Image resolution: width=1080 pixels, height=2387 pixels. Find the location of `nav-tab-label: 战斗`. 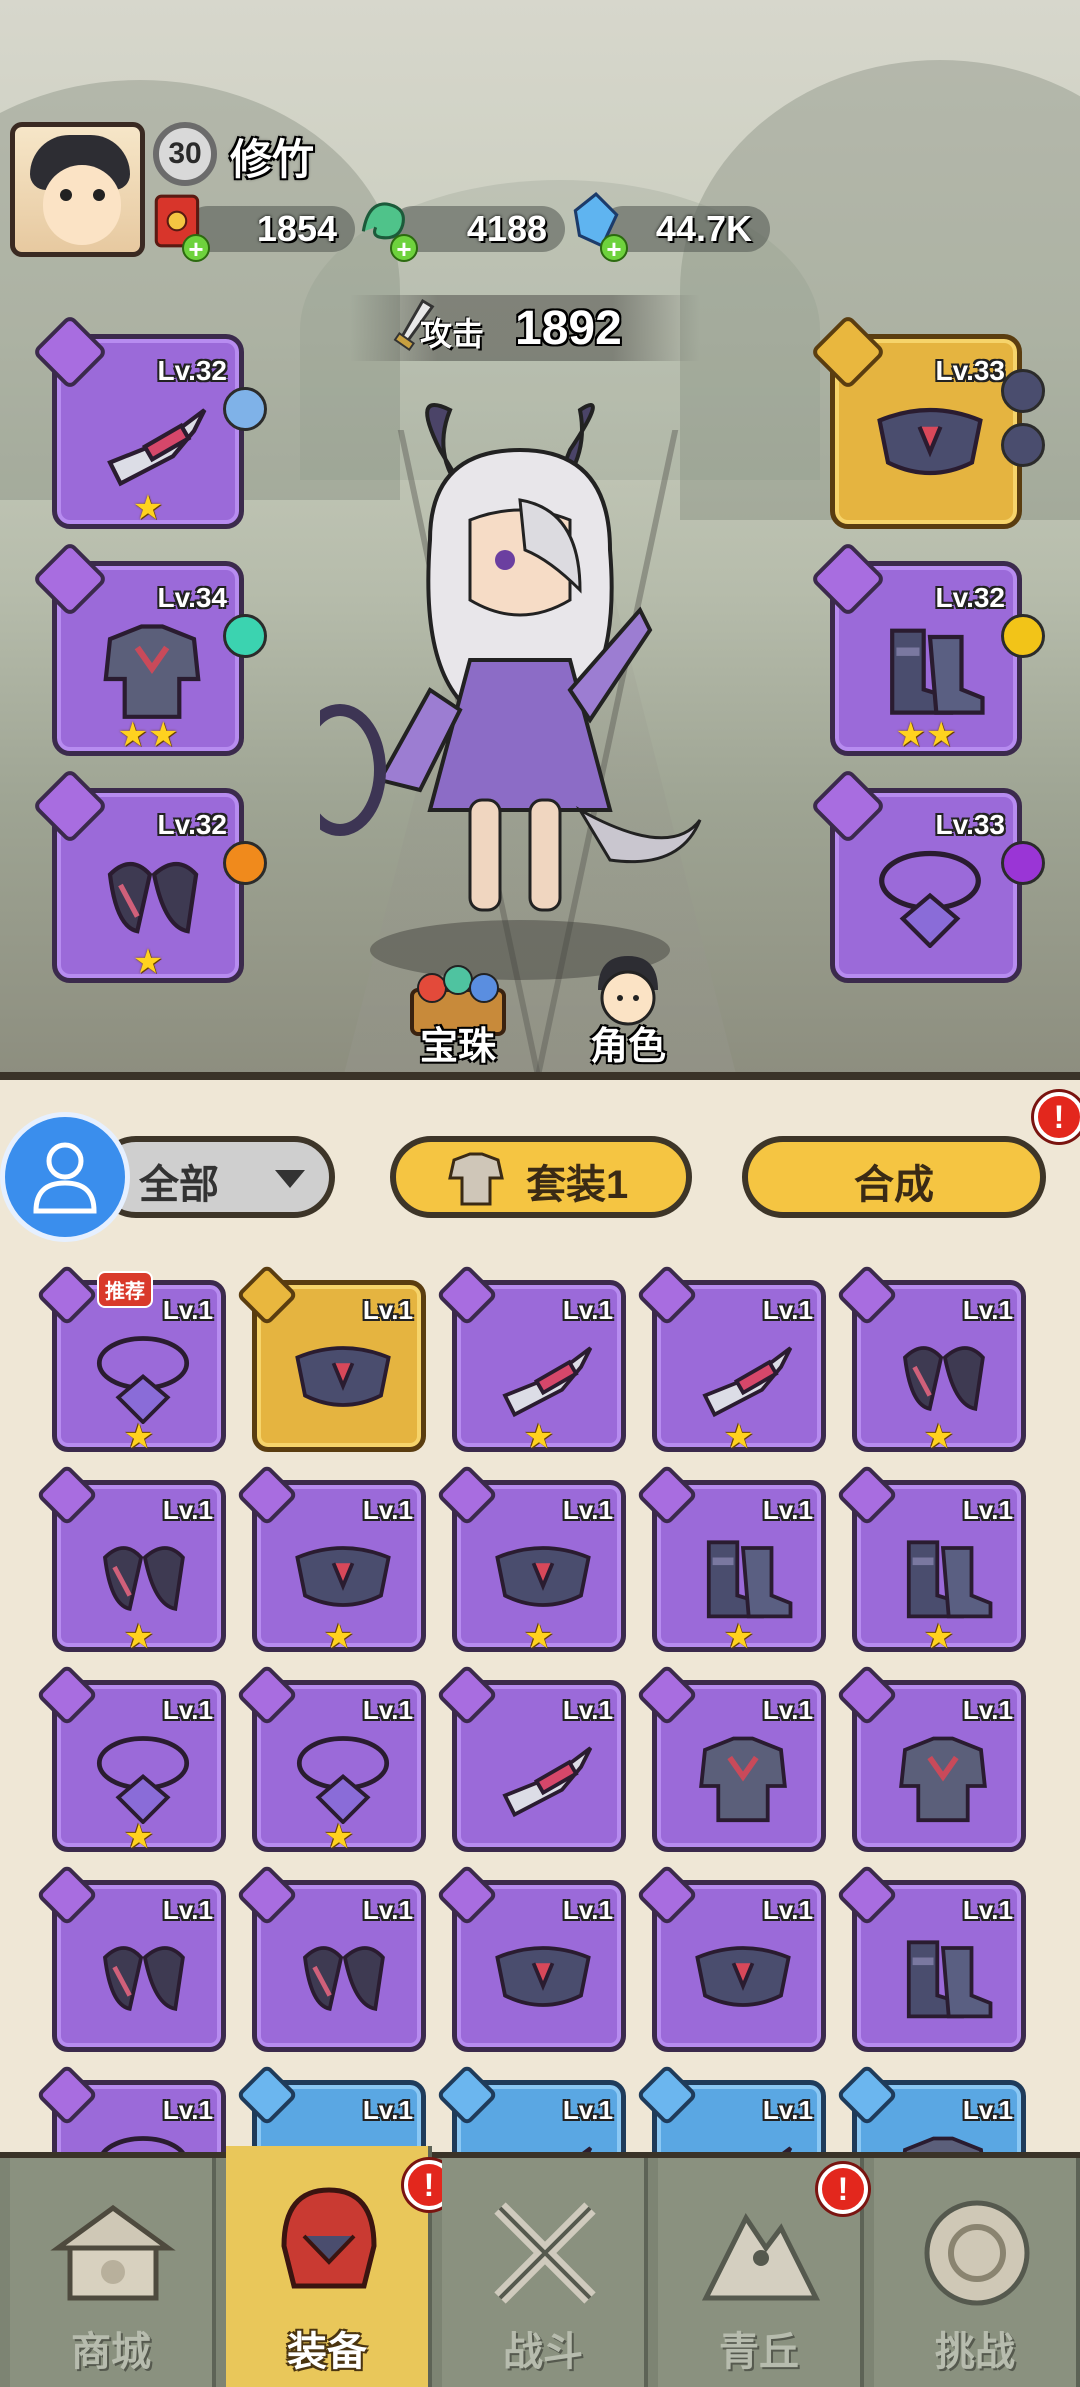

nav-tab-label: 战斗 is located at coordinates (543, 2352).